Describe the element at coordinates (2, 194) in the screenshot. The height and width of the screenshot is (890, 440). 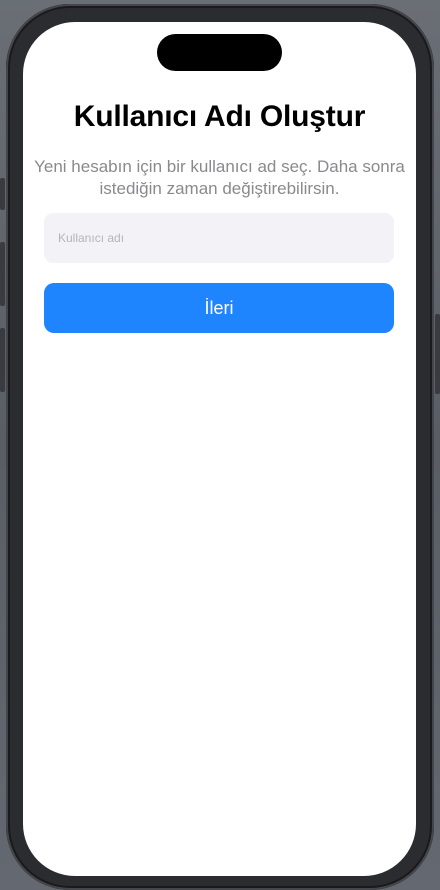
I see `action-button` at that location.